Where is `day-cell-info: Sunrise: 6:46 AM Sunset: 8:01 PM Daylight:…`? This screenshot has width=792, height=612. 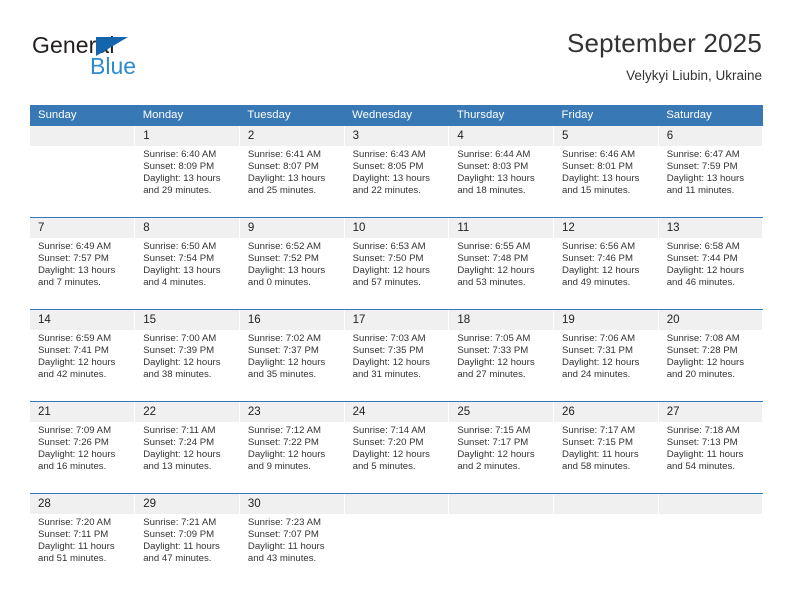 day-cell-info: Sunrise: 6:46 AM Sunset: 8:01 PM Daylight:… is located at coordinates (606, 181).